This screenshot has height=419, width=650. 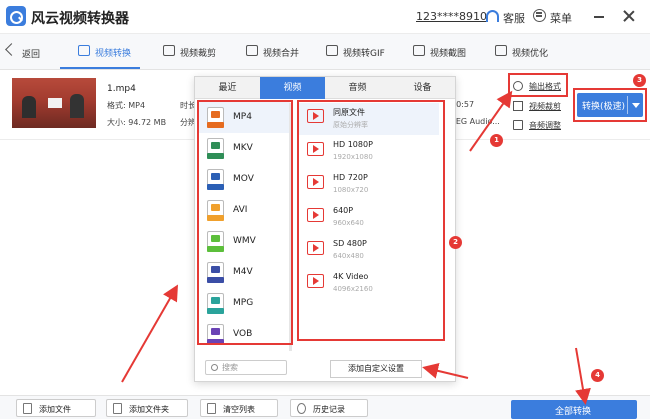 What do you see at coordinates (84, 50) in the screenshot?
I see `video-convert-icon` at bounding box center [84, 50].